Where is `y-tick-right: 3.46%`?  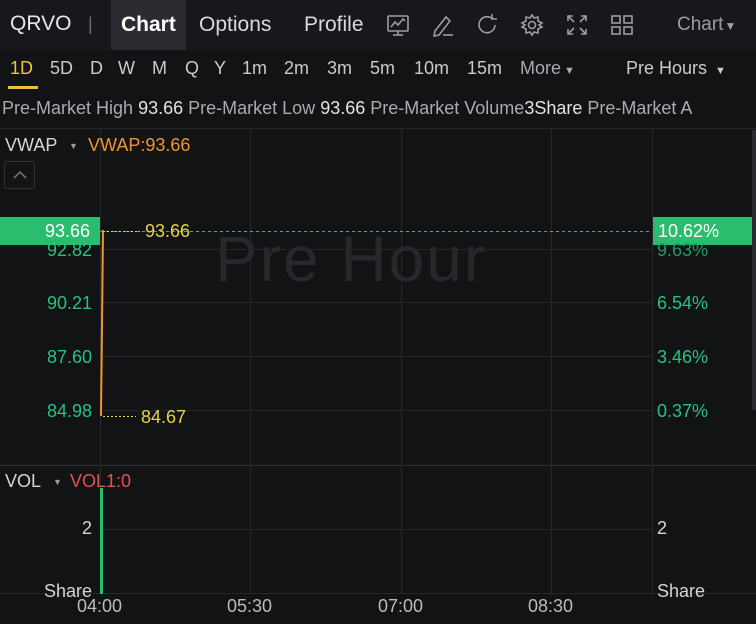
y-tick-right: 3.46% is located at coordinates (683, 357).